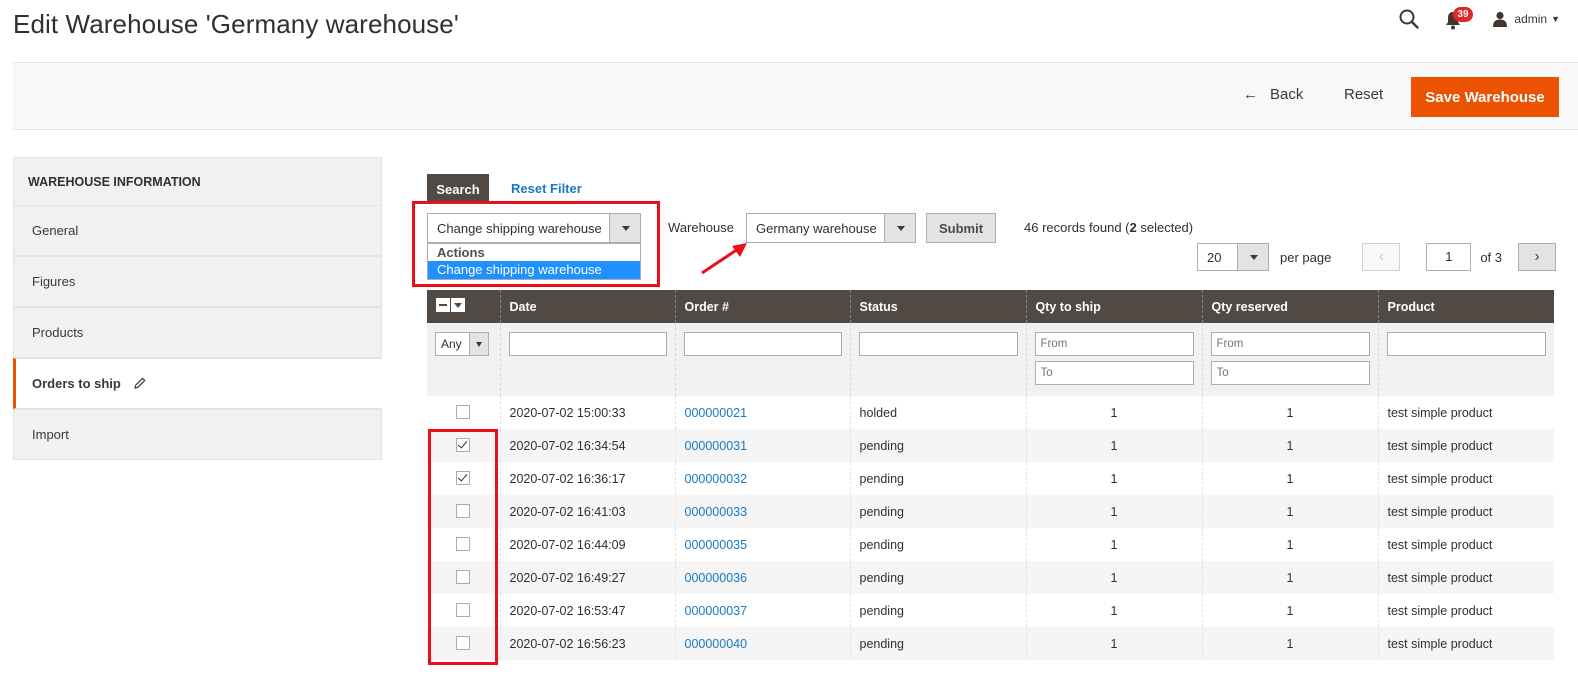 The width and height of the screenshot is (1578, 678). I want to click on select-filter-value: Any, so click(451, 344).